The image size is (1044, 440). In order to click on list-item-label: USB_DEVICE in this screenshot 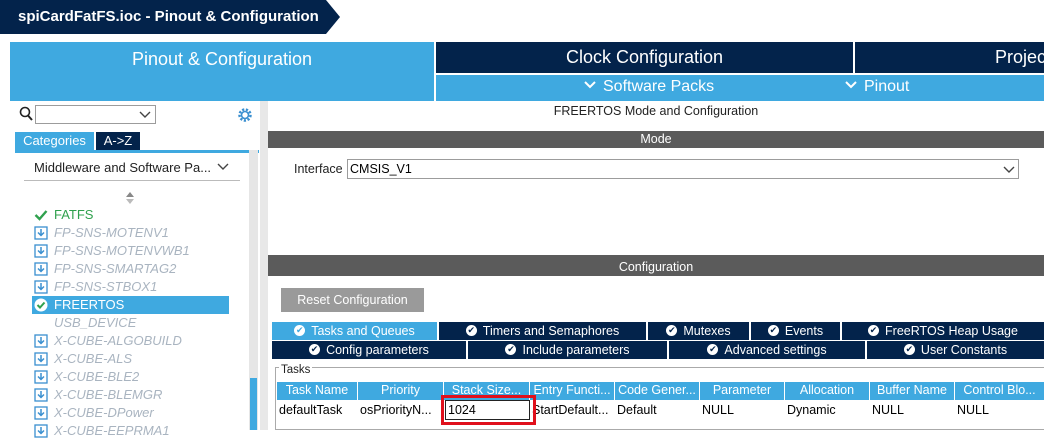, I will do `click(95, 322)`.